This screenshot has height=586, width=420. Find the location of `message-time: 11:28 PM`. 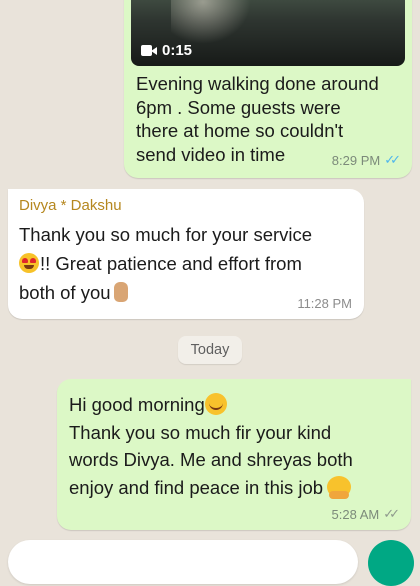

message-time: 11:28 PM is located at coordinates (324, 303).